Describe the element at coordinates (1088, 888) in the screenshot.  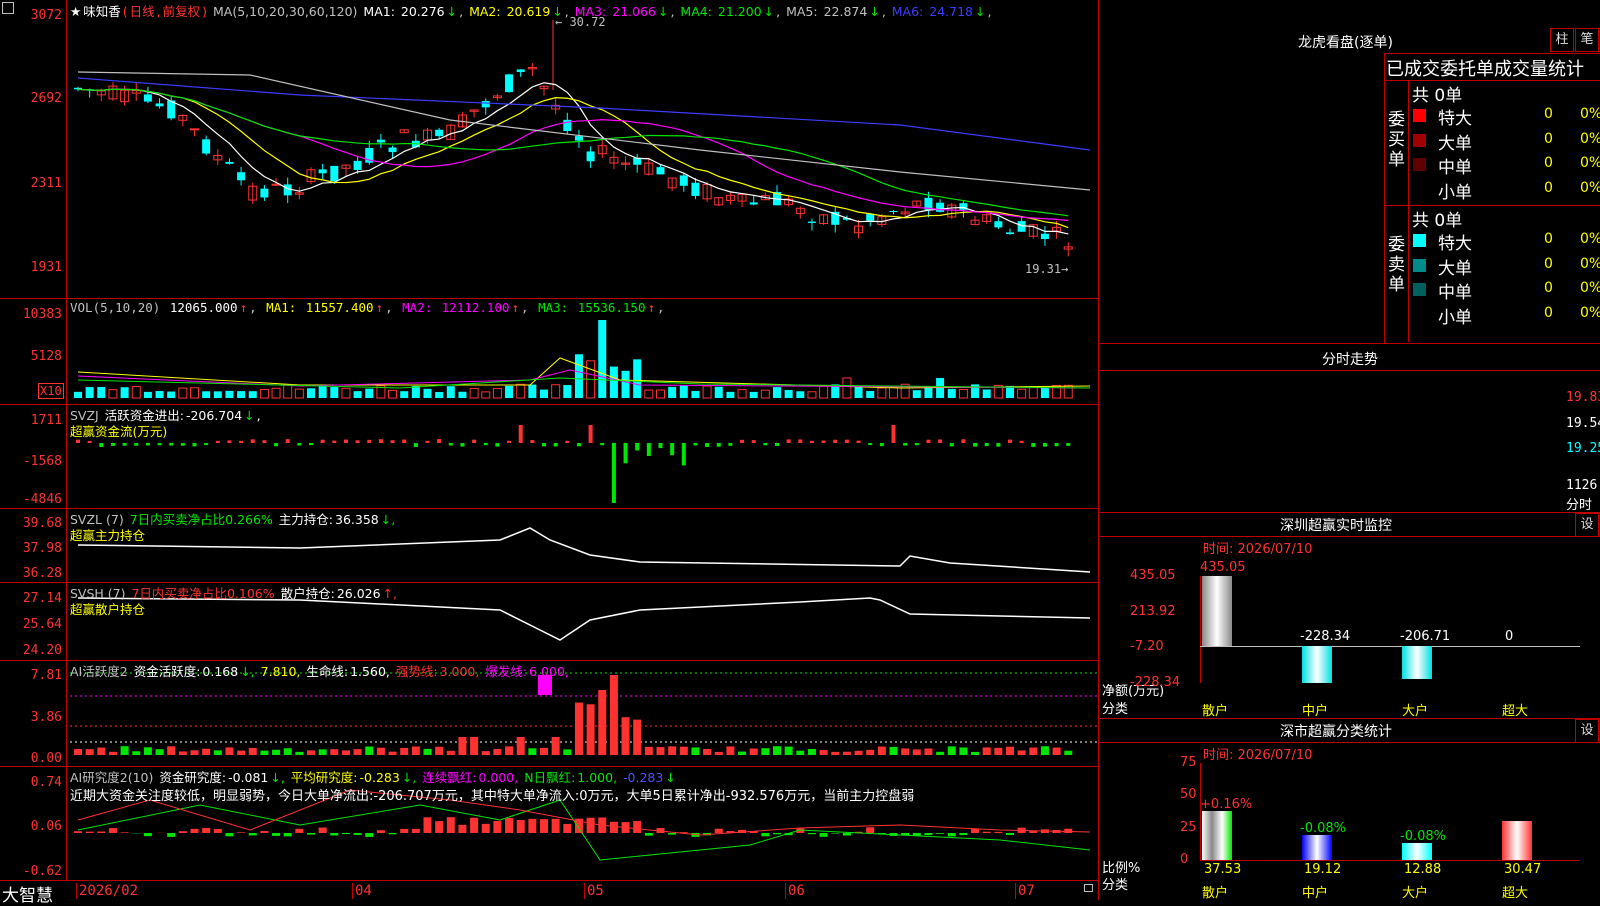
I see `lock-icon` at that location.